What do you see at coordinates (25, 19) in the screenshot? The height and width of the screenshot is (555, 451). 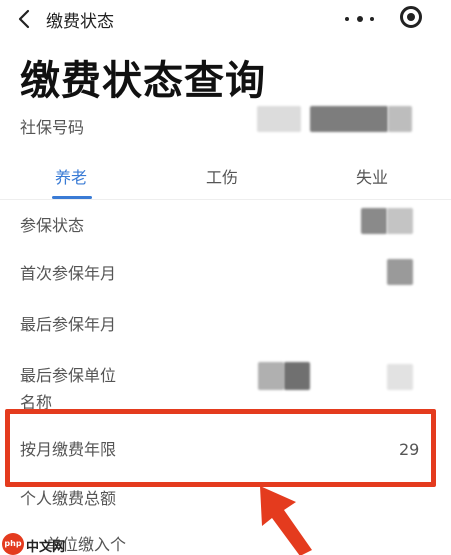 I see `back-icon` at bounding box center [25, 19].